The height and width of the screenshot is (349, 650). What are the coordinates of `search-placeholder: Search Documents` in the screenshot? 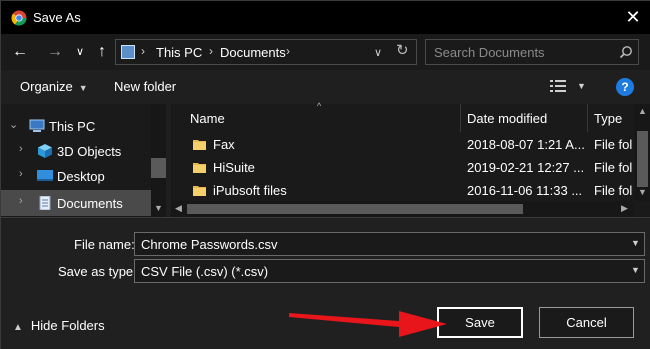 It's located at (489, 52).